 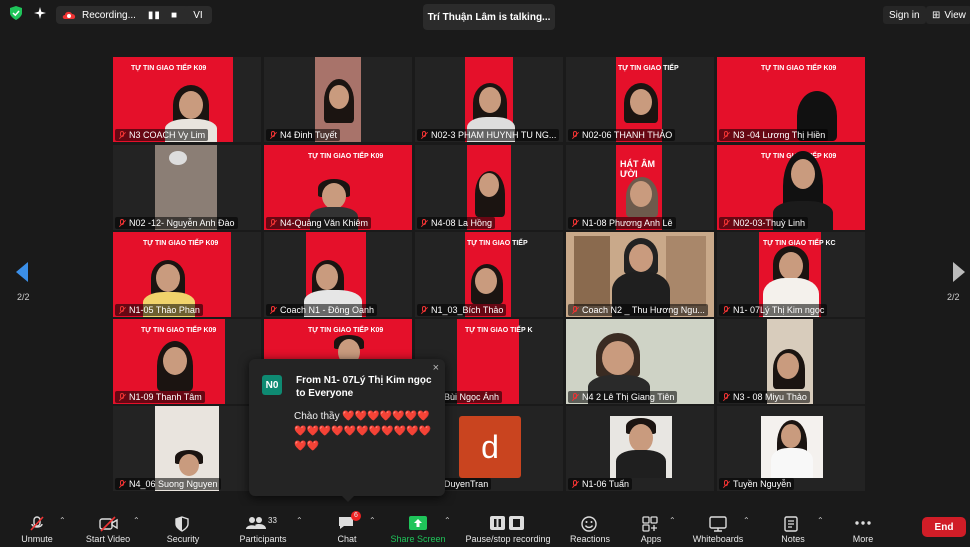 What do you see at coordinates (347, 526) in the screenshot?
I see `chat-button: 6 Chat` at bounding box center [347, 526].